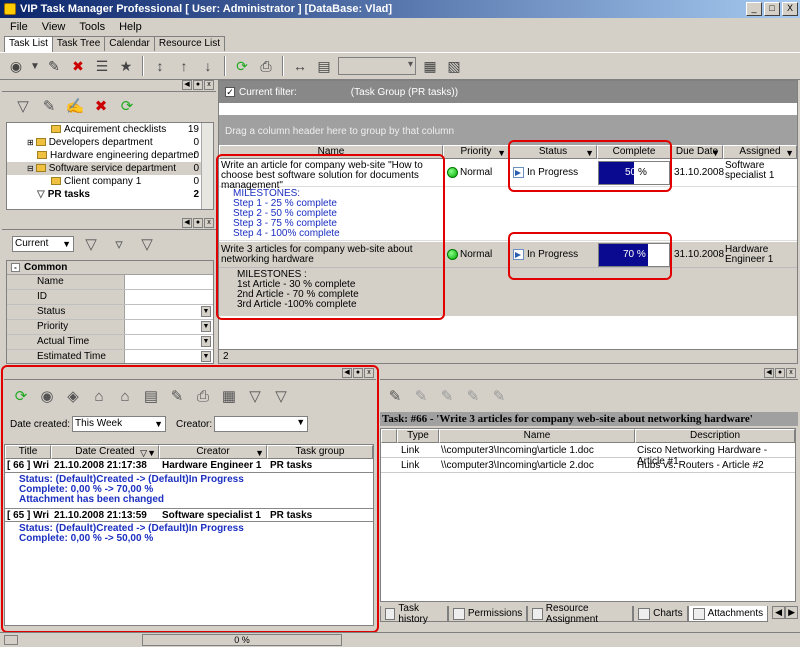  I want to click on creator-combo: ▼, so click(261, 424).